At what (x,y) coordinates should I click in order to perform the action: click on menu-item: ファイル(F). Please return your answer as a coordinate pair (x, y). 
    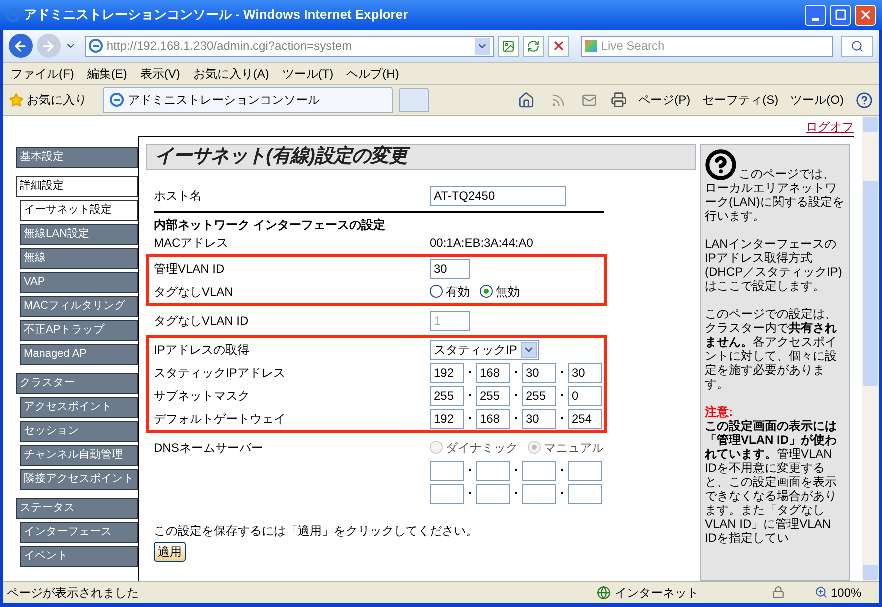
    Looking at the image, I should click on (42, 73).